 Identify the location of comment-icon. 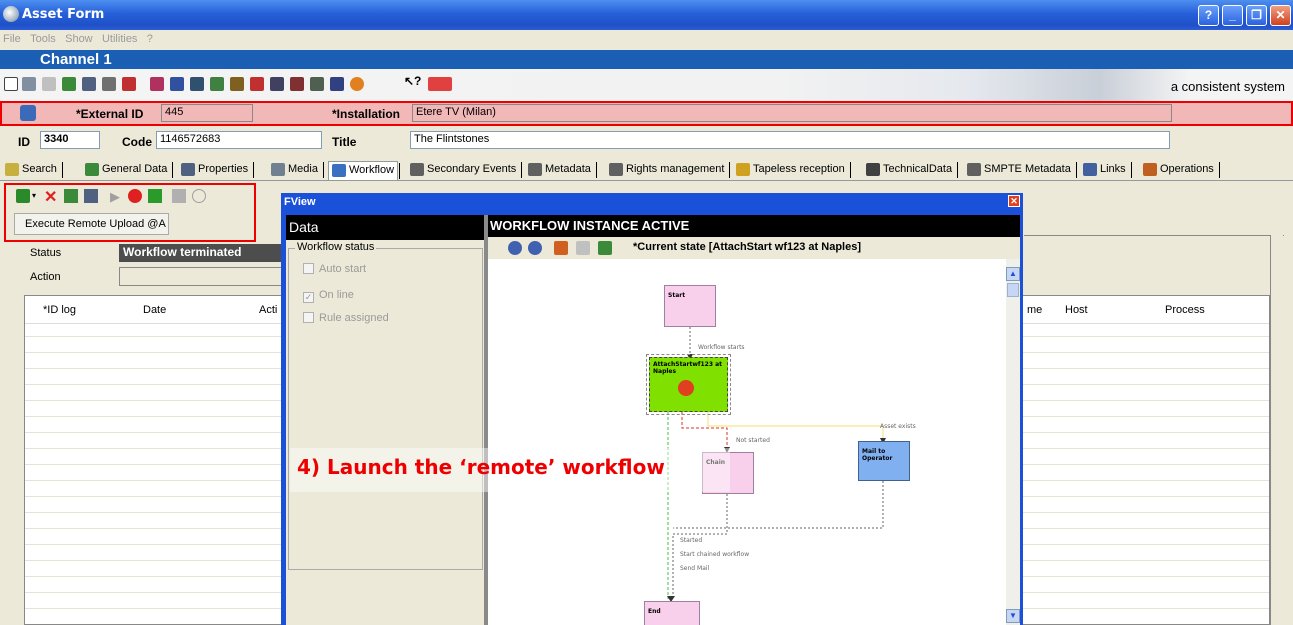
(179, 196).